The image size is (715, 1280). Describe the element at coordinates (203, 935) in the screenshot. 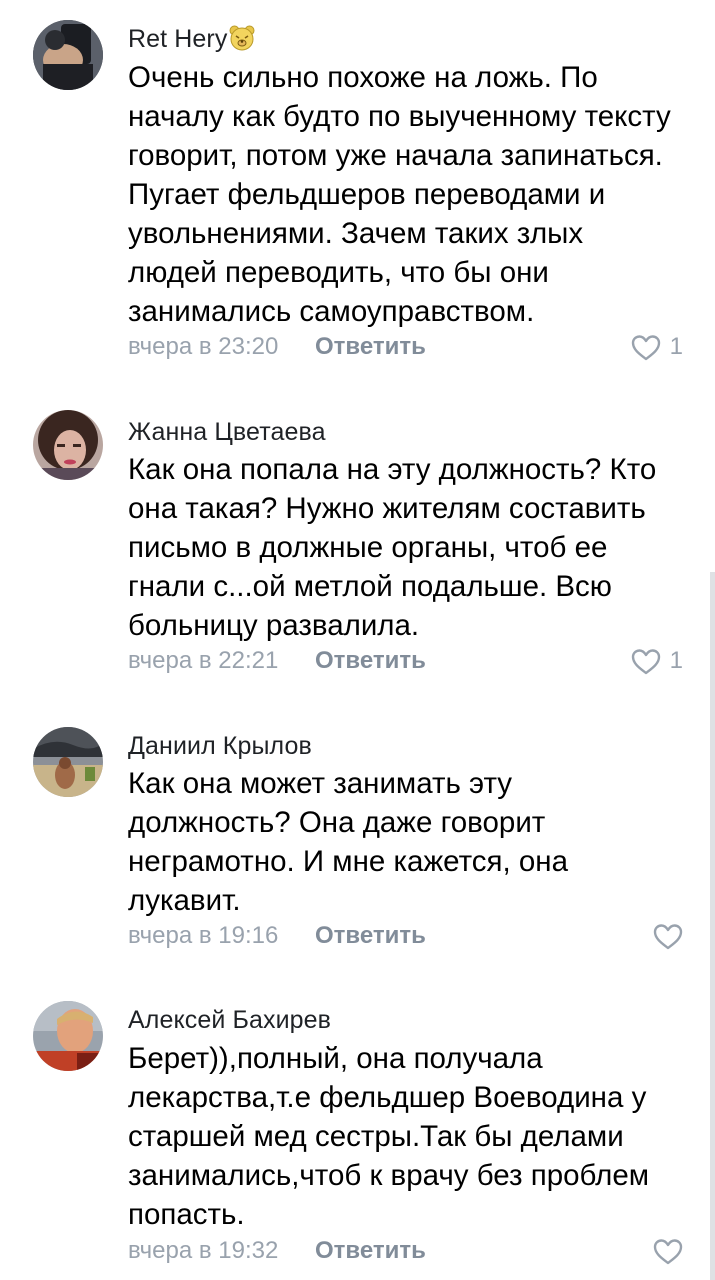

I see `comment-timestamp: вчера в 19:16` at that location.